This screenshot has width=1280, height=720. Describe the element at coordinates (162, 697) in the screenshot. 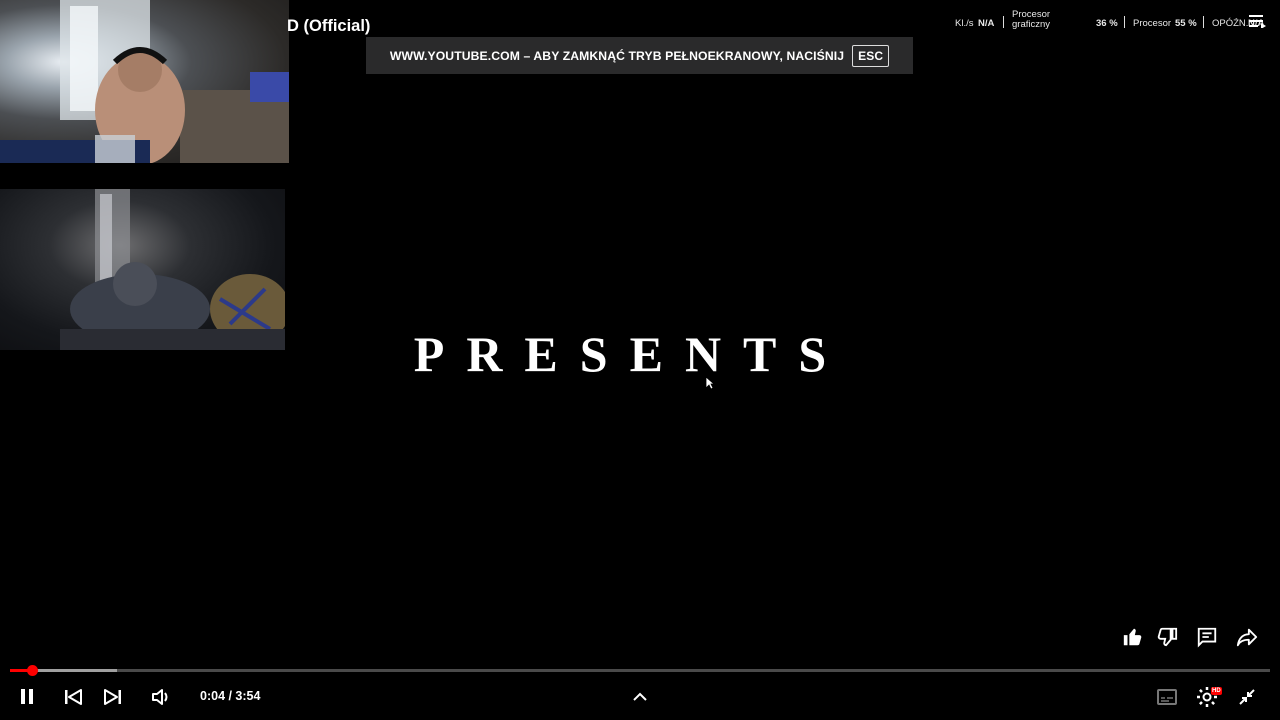

I see `volume-icon` at that location.